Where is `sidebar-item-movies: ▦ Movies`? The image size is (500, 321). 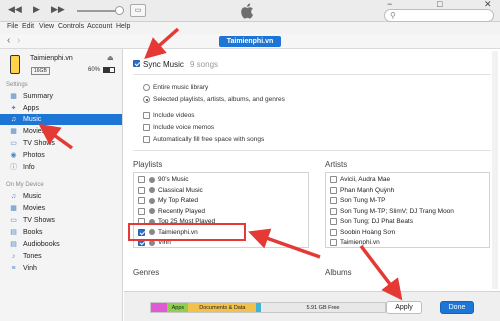 sidebar-item-movies: ▦ Movies is located at coordinates (61, 131).